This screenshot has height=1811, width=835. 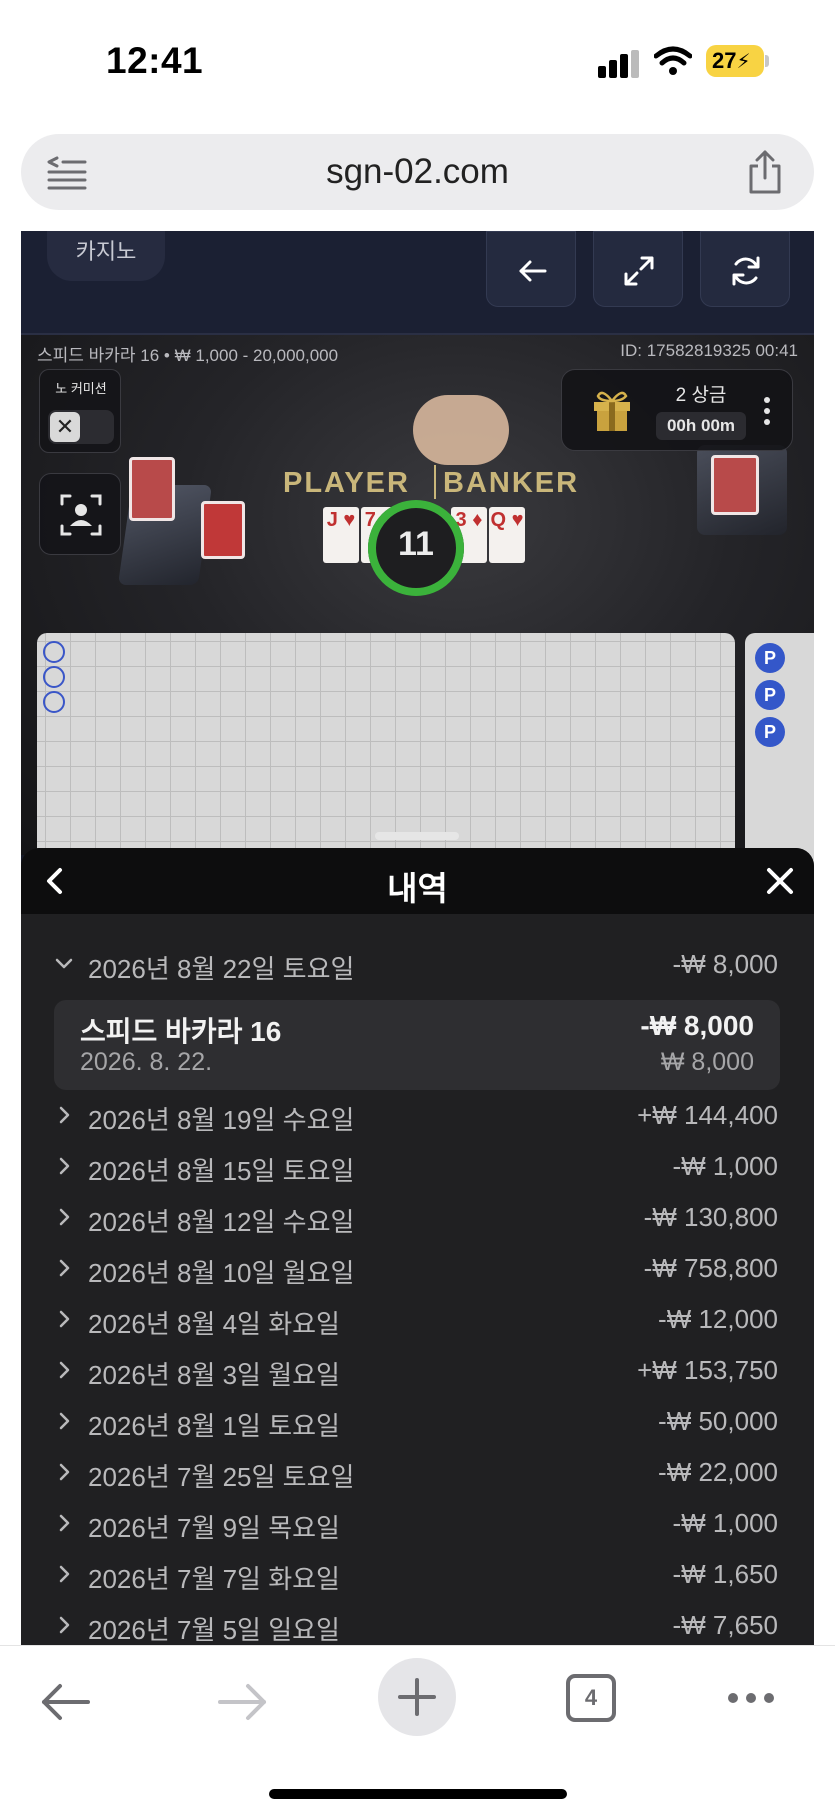 I want to click on close-icon, so click(x=780, y=881).